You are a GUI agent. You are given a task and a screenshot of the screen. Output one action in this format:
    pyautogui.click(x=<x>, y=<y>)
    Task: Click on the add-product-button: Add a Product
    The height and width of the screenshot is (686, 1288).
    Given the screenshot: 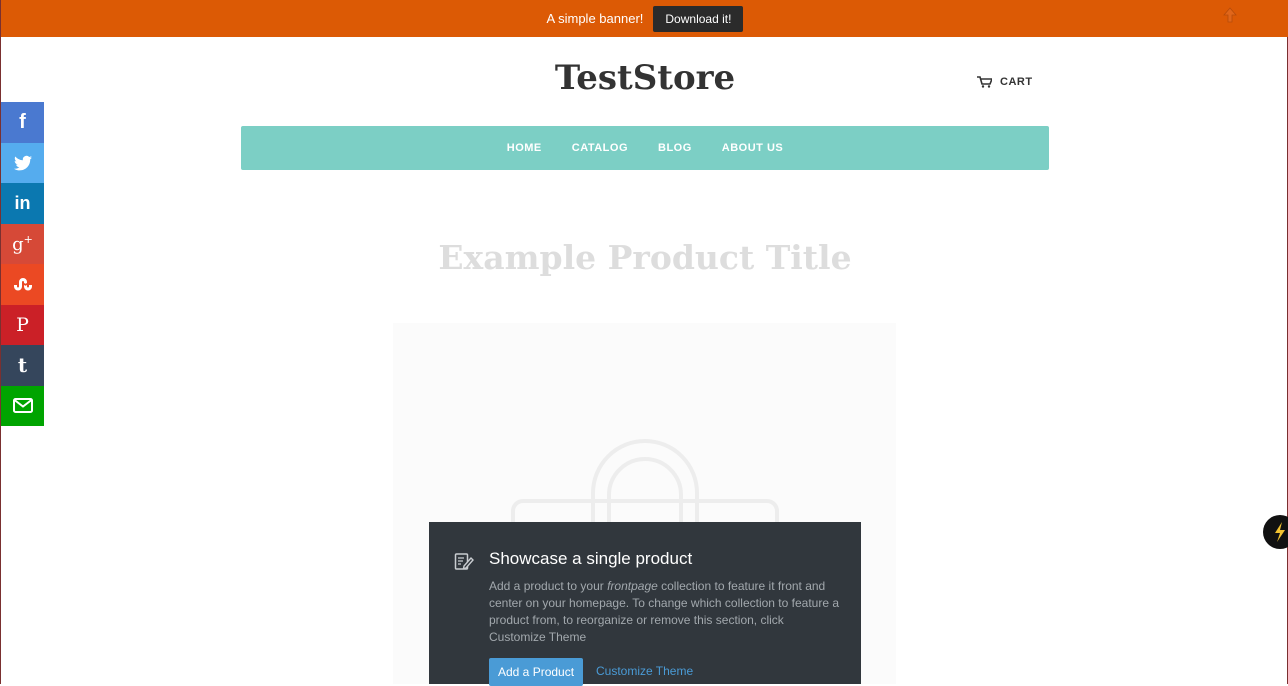 What is the action you would take?
    pyautogui.click(x=536, y=672)
    